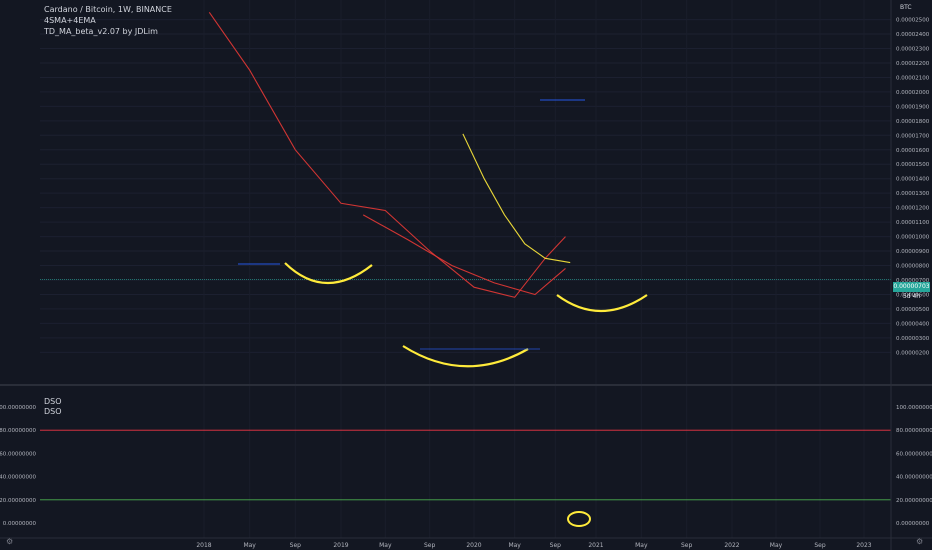  Describe the element at coordinates (913, 93) in the screenshot. I see `price-tick-label: 0.00002000` at that location.